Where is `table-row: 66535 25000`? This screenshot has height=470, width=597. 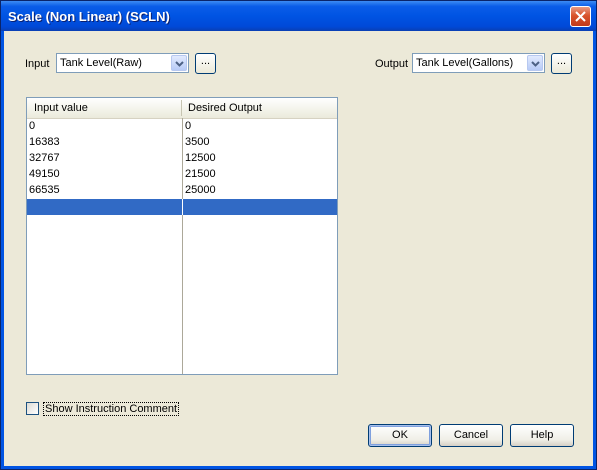 table-row: 66535 25000 is located at coordinates (182, 191).